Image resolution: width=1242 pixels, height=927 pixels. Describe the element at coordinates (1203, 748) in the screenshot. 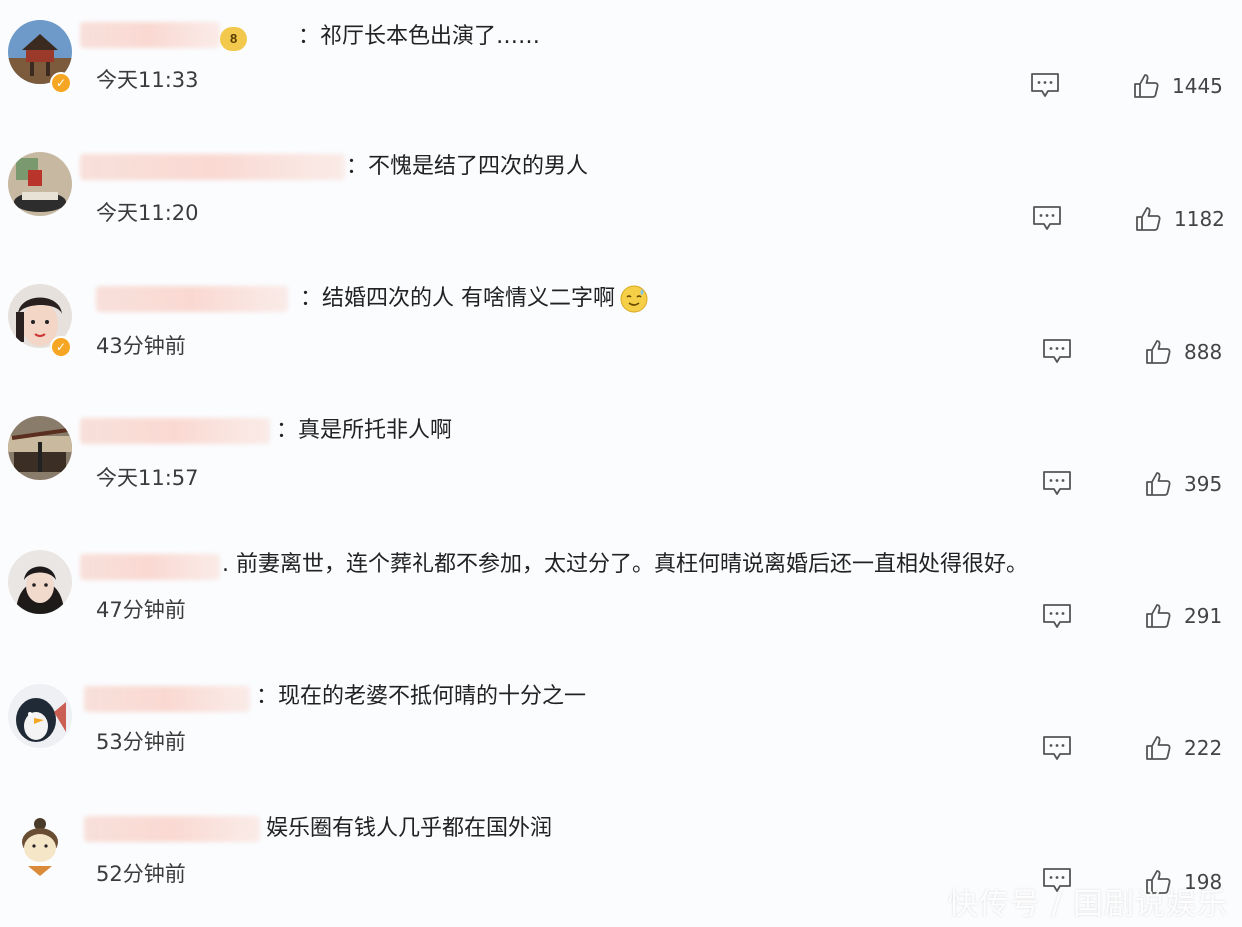

I see `like-count: 222` at that location.